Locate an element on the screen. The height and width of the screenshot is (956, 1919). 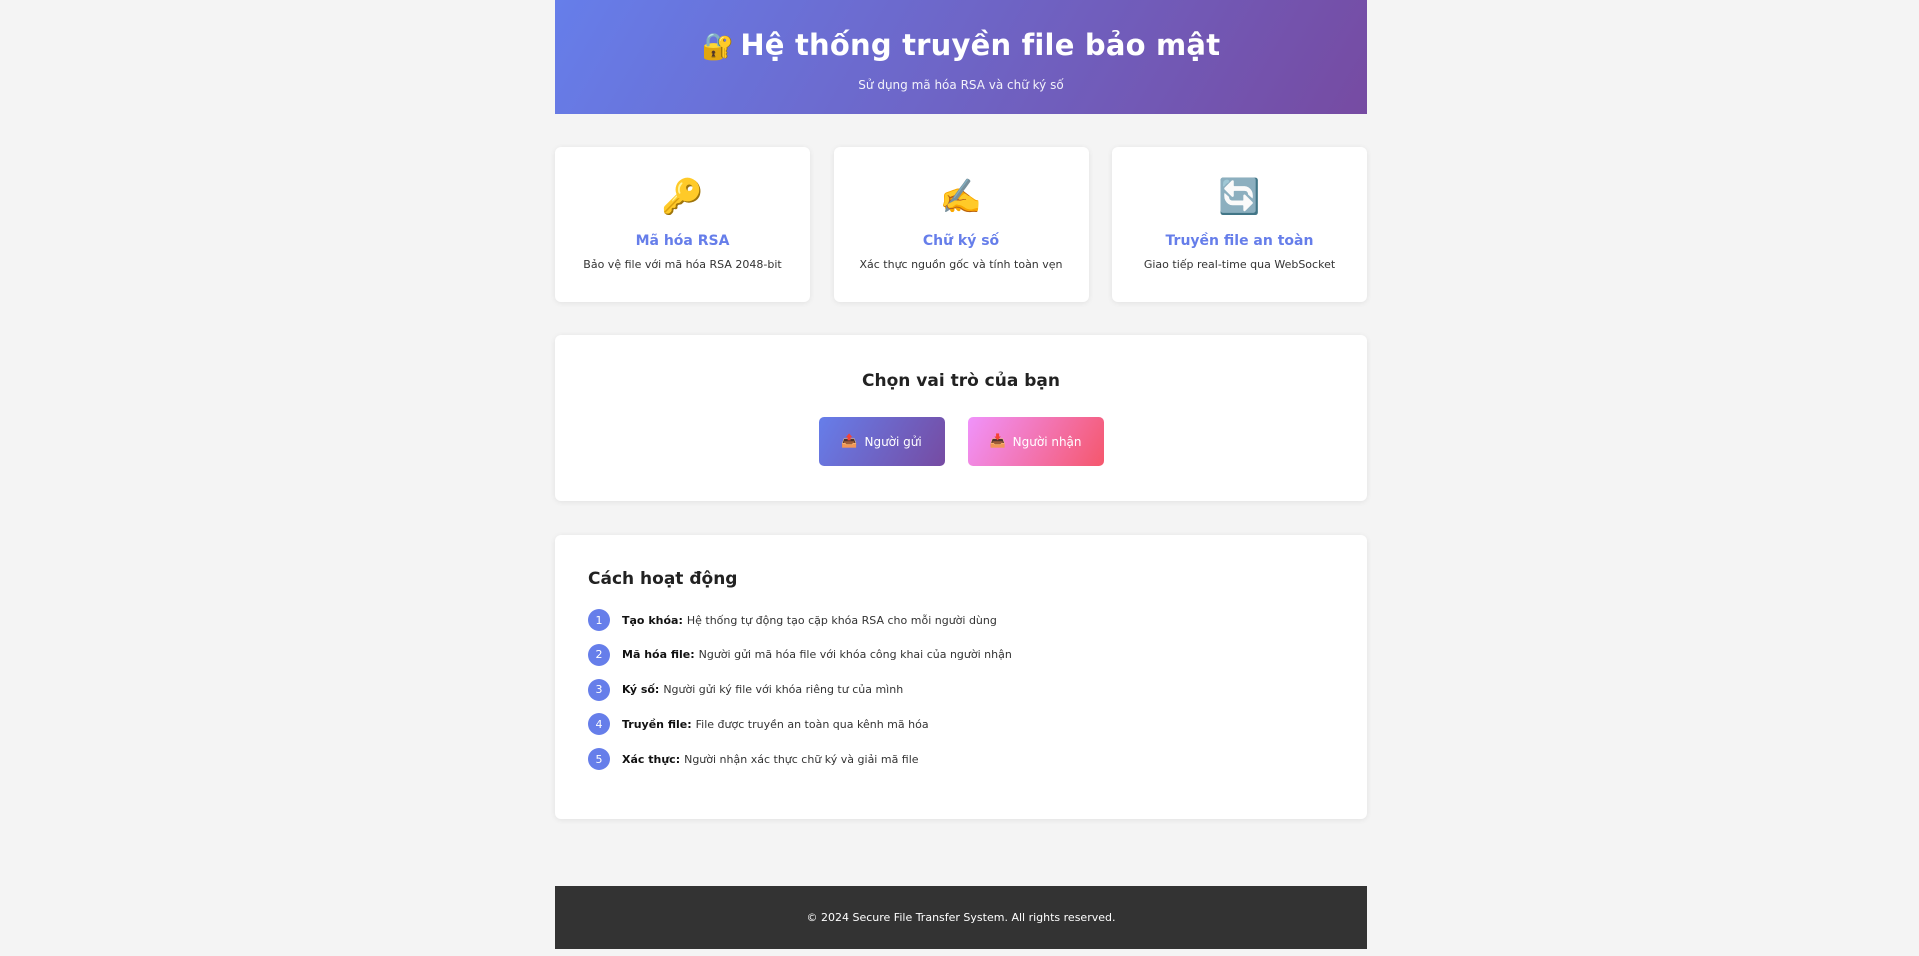
sender-button: 📤 Người gửi is located at coordinates (881, 441).